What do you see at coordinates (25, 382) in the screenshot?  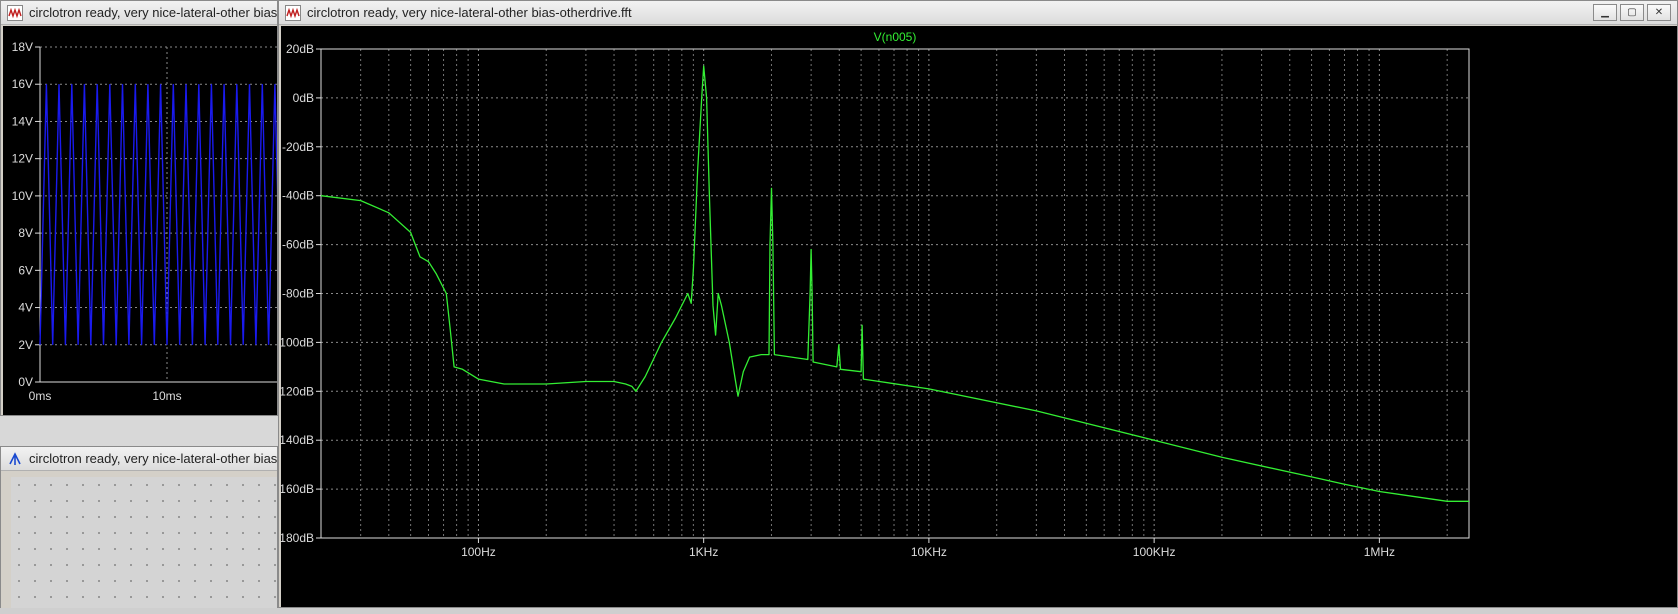 I see `y-tick-label: 0V` at bounding box center [25, 382].